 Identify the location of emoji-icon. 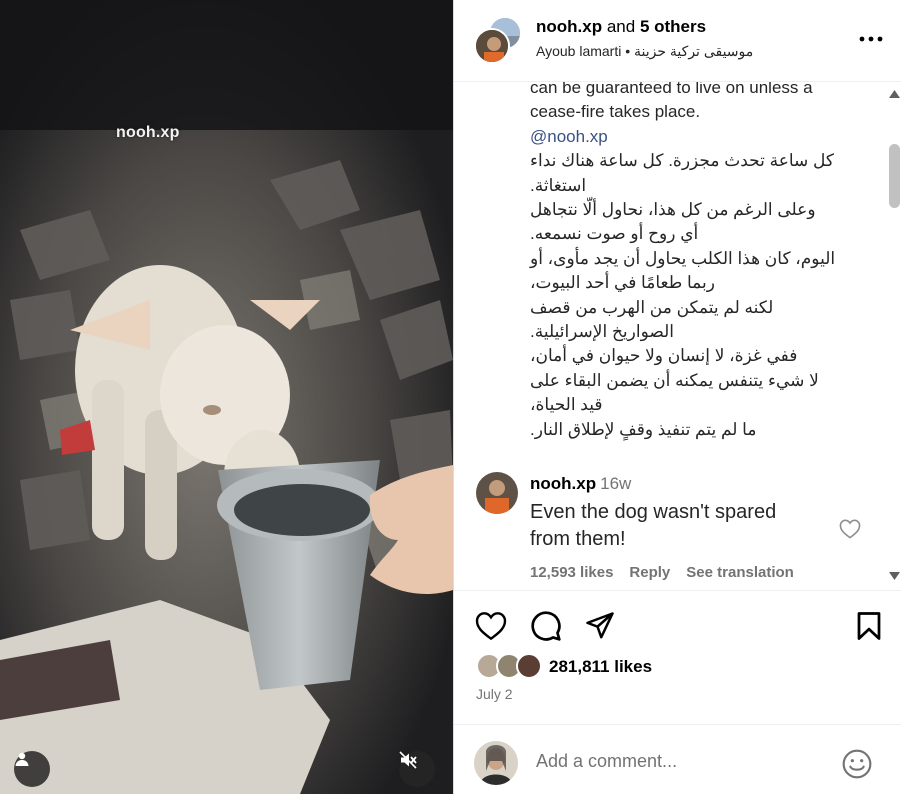
(857, 764).